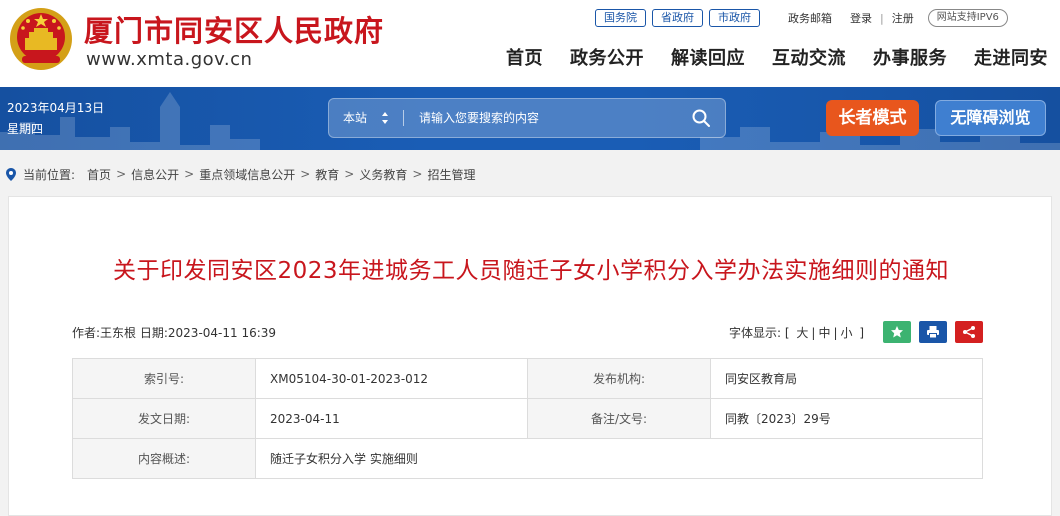 This screenshot has width=1060, height=516. I want to click on link-state-council: 国务院, so click(620, 18).